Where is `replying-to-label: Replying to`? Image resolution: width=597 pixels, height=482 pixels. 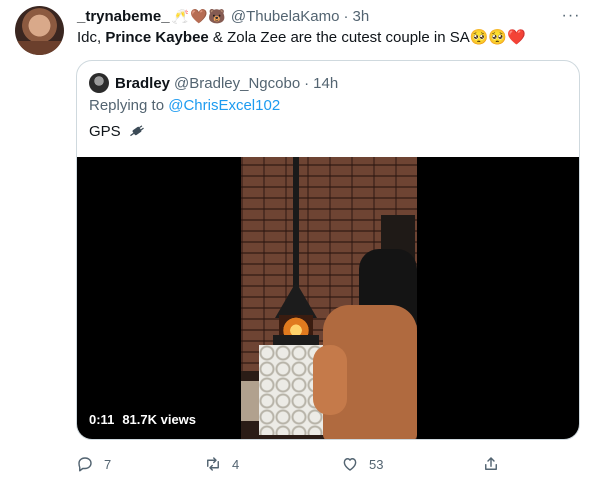
replying-to-label: Replying to is located at coordinates (129, 105).